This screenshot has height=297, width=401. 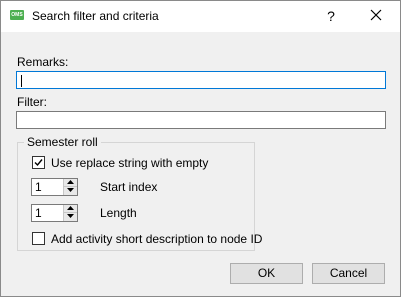 What do you see at coordinates (32, 102) in the screenshot?
I see `filter-label: Filter:` at bounding box center [32, 102].